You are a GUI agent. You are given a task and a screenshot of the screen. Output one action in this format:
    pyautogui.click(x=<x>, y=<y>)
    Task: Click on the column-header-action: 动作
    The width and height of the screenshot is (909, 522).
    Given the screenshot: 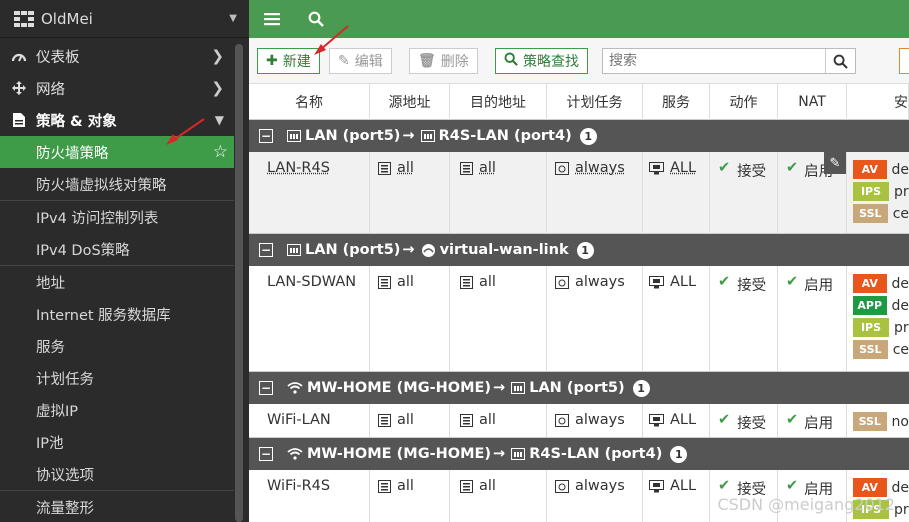 What is the action you would take?
    pyautogui.click(x=744, y=102)
    